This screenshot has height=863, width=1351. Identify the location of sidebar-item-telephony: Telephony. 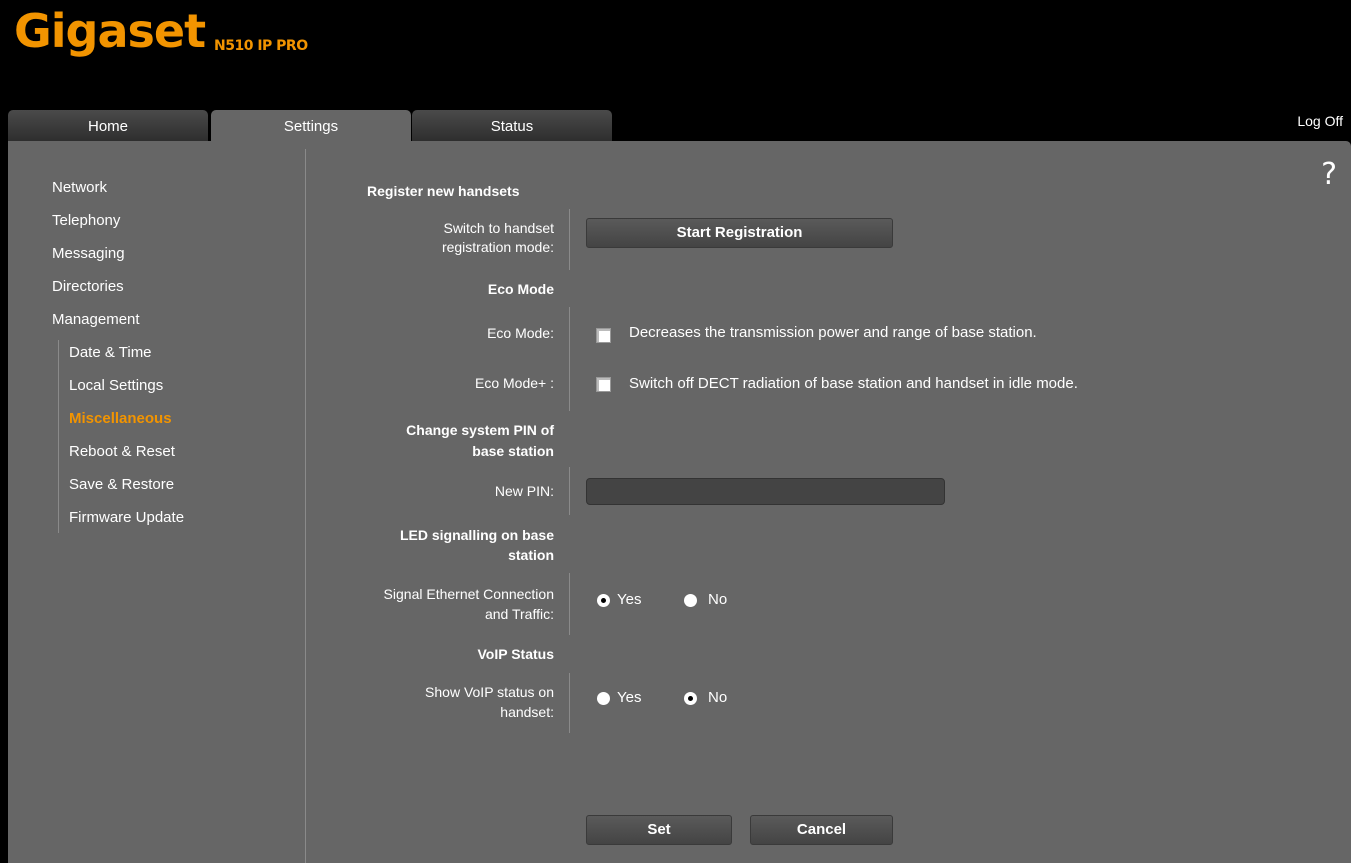
(86, 220).